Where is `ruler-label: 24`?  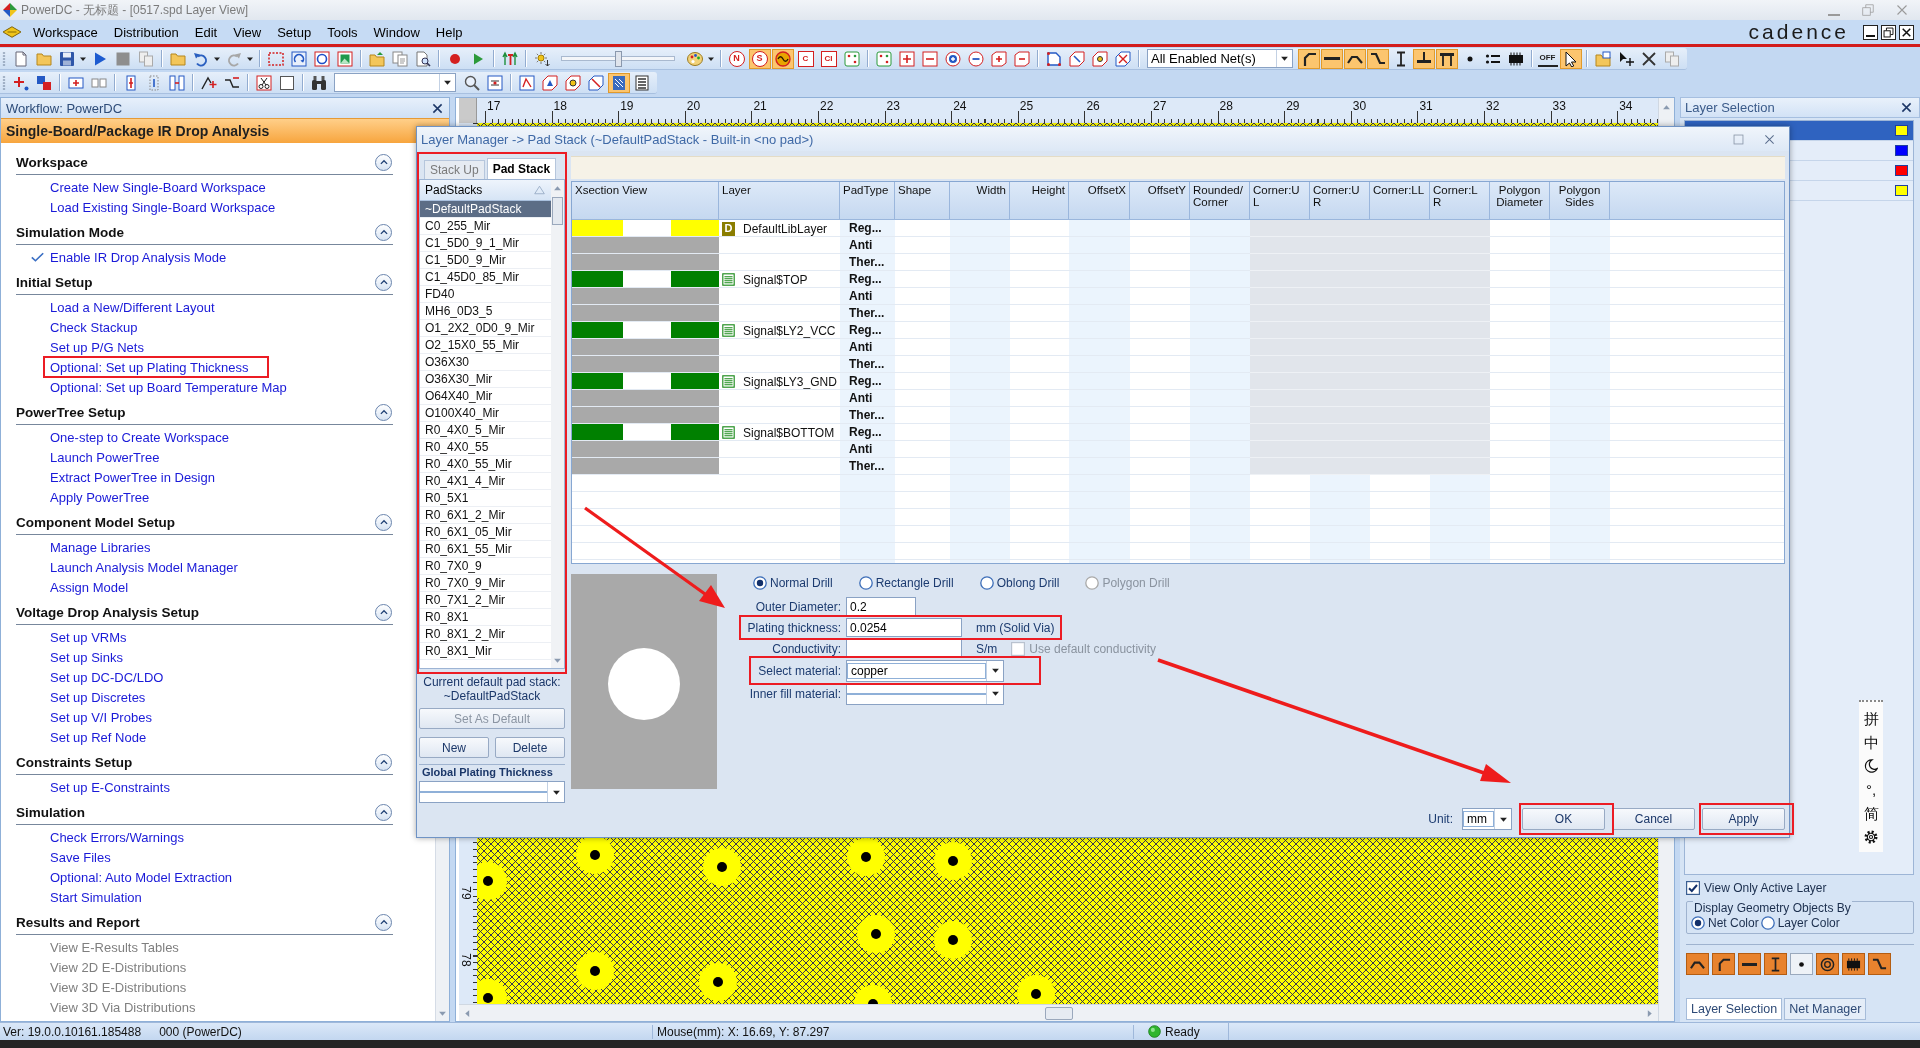 ruler-label: 24 is located at coordinates (959, 106).